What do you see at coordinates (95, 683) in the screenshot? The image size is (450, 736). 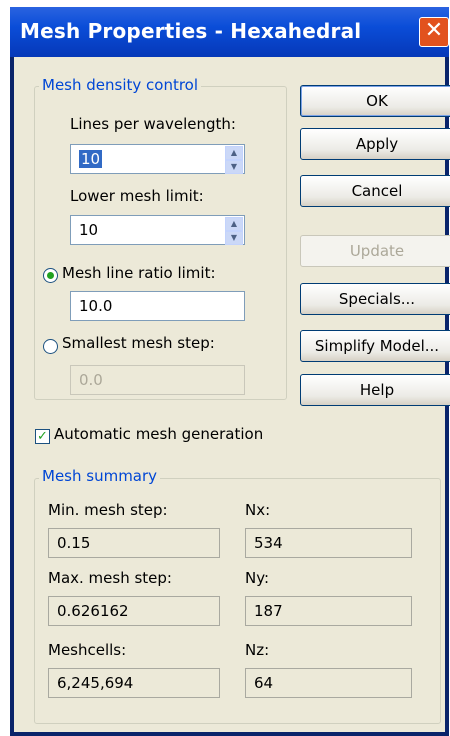 I see `meshcells-value: 6,245,694` at bounding box center [95, 683].